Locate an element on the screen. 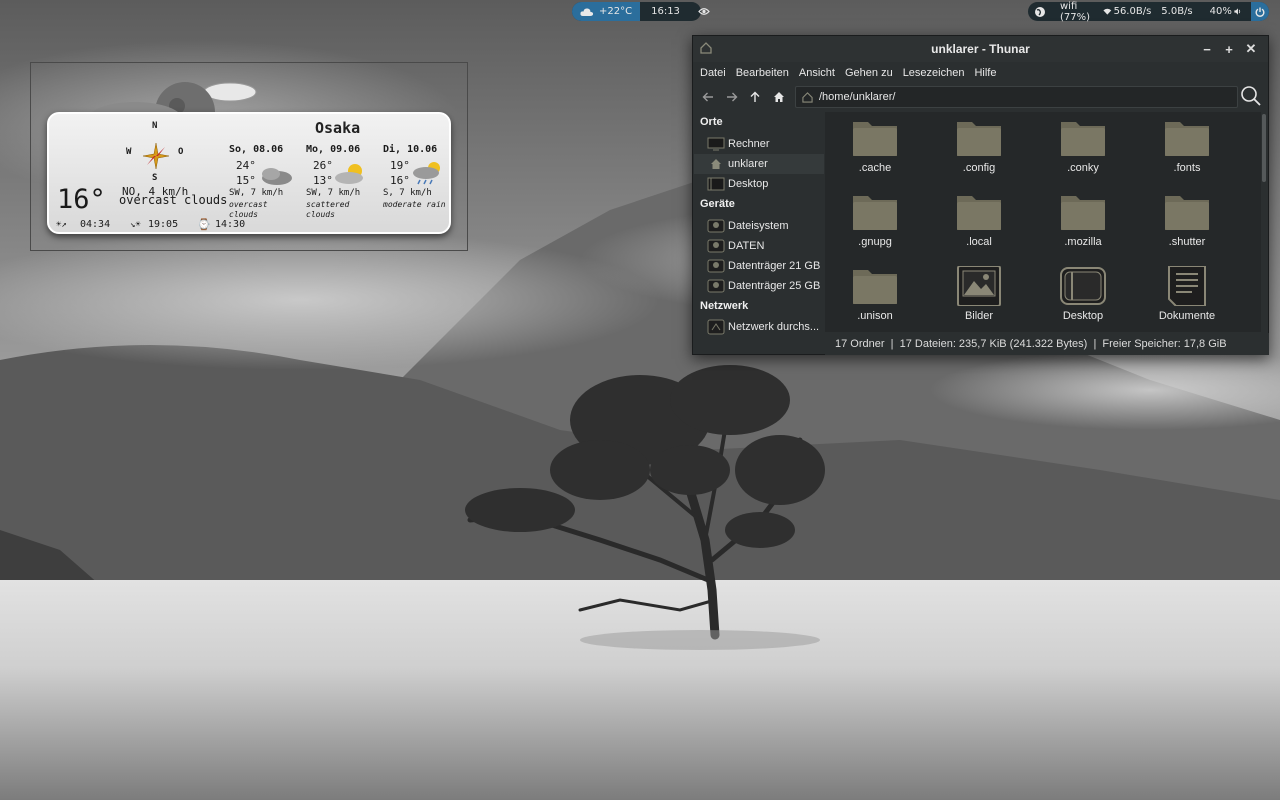 The image size is (1280, 800). search-icon is located at coordinates (1251, 96).